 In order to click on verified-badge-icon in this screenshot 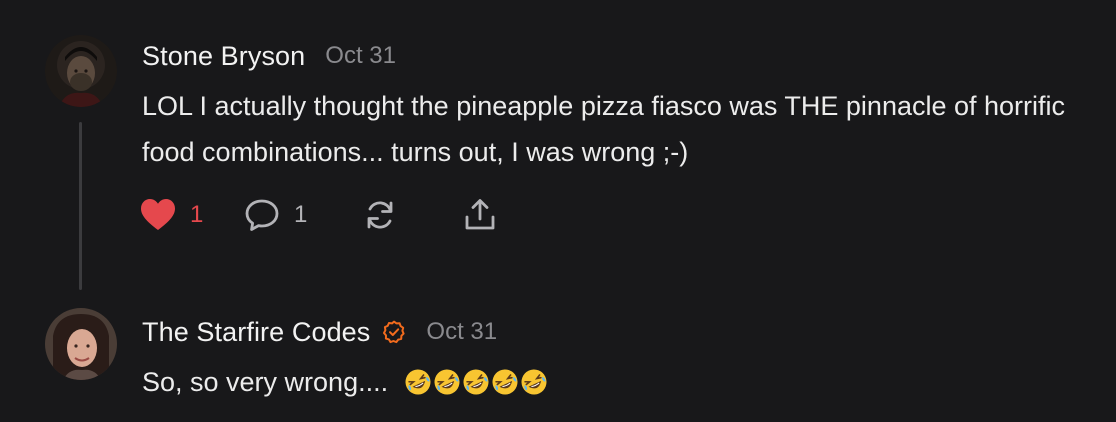, I will do `click(394, 332)`.